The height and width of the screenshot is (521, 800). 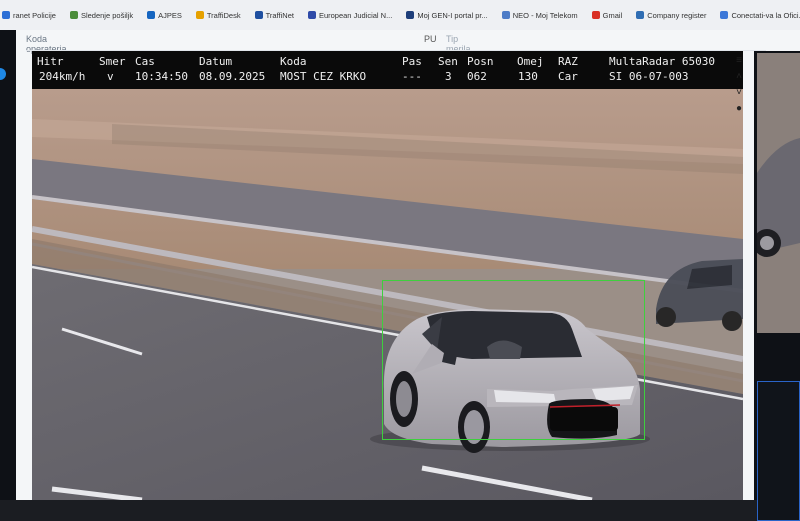 What do you see at coordinates (430, 39) in the screenshot?
I see `pu-field: PU` at bounding box center [430, 39].